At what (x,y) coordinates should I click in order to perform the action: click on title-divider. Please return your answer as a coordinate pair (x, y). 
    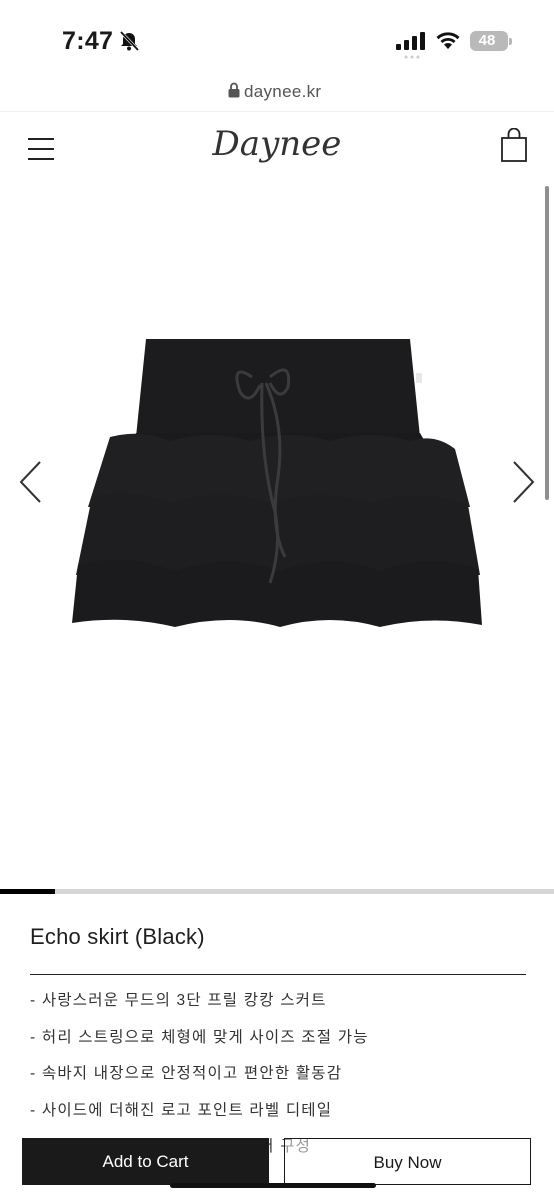
    Looking at the image, I should click on (278, 974).